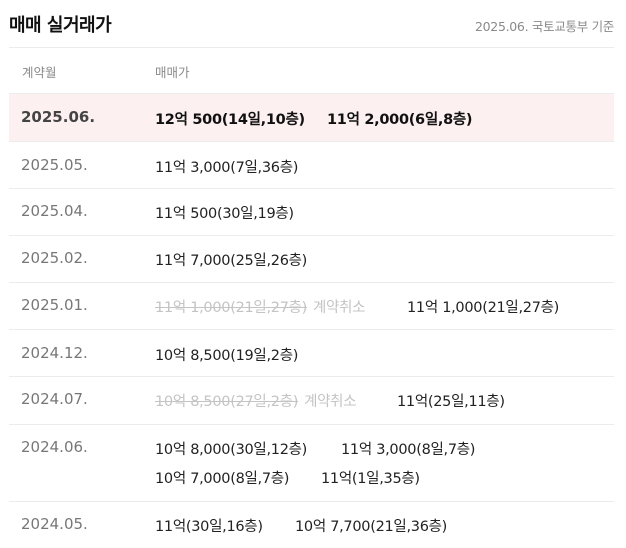  I want to click on contract-month: 2025.02., so click(54, 258).